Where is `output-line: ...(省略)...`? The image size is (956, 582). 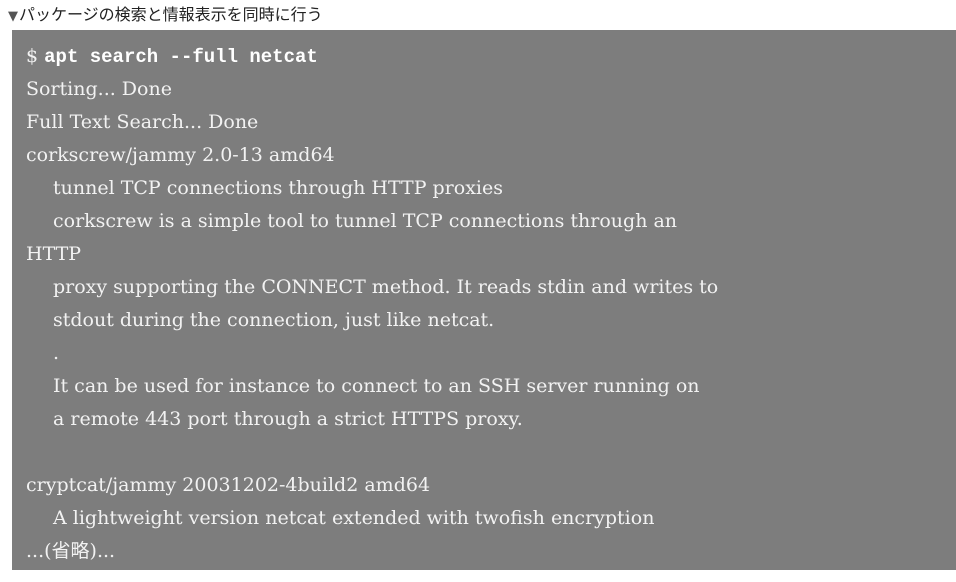
output-line: ...(省略)... is located at coordinates (71, 551).